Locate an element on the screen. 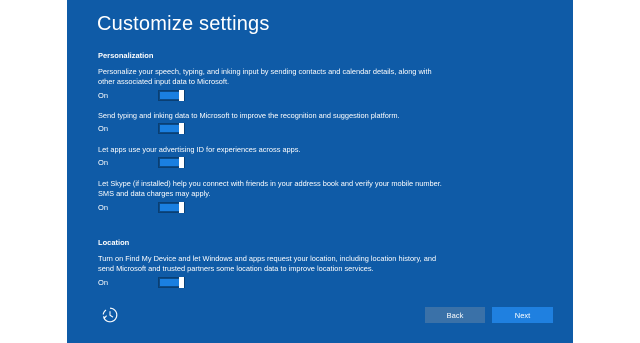  location-toggle is located at coordinates (171, 282).